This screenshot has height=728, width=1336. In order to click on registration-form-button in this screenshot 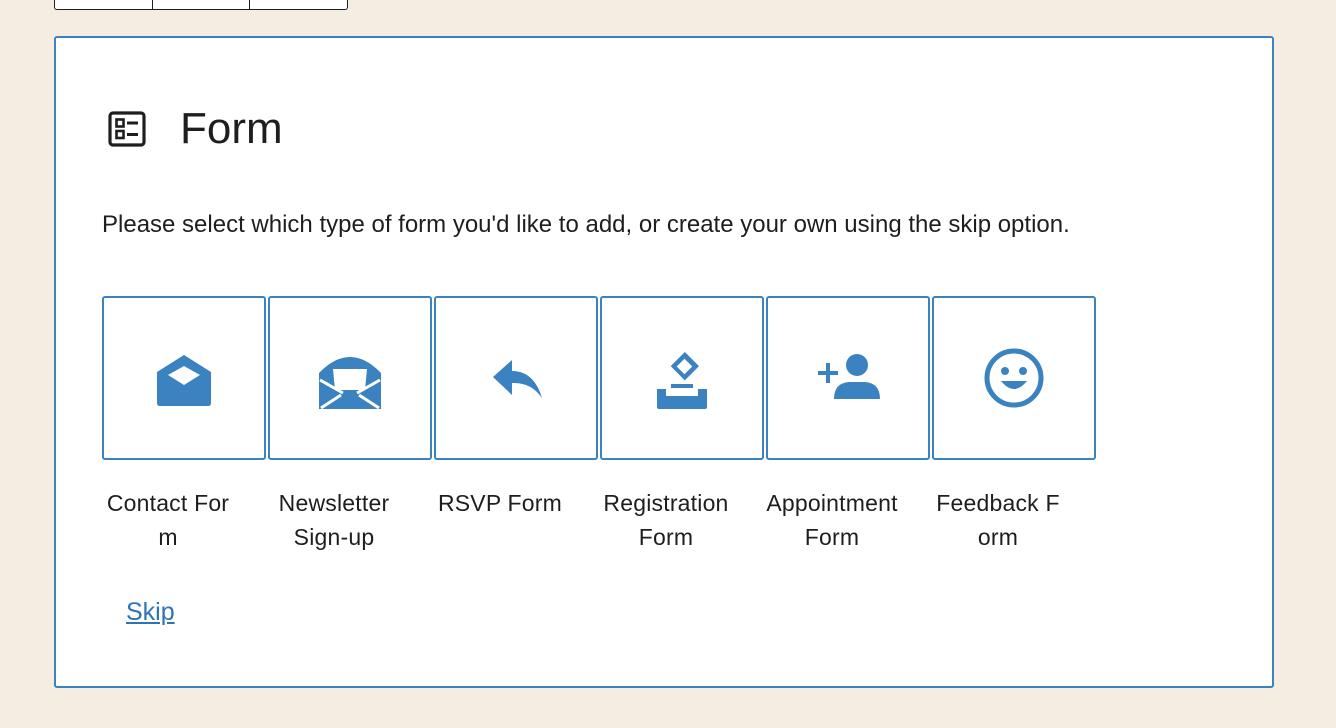, I will do `click(682, 378)`.